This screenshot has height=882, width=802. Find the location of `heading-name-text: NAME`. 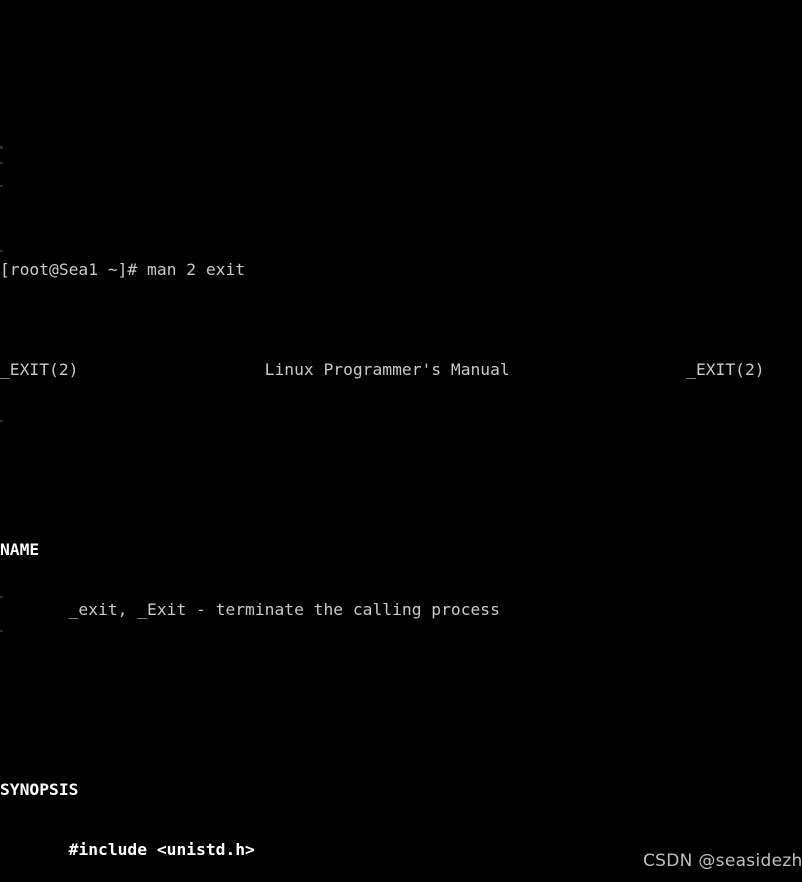

heading-name-text: NAME is located at coordinates (20, 549).